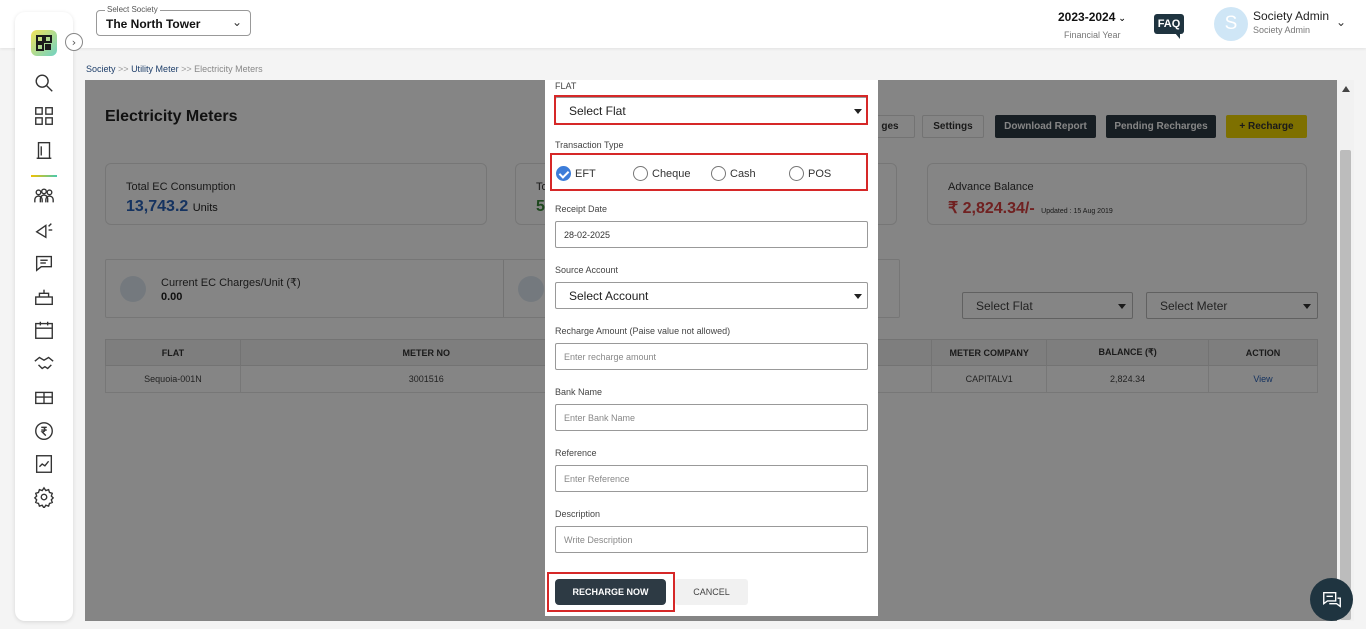  Describe the element at coordinates (44, 464) in the screenshot. I see `report-icon` at that location.